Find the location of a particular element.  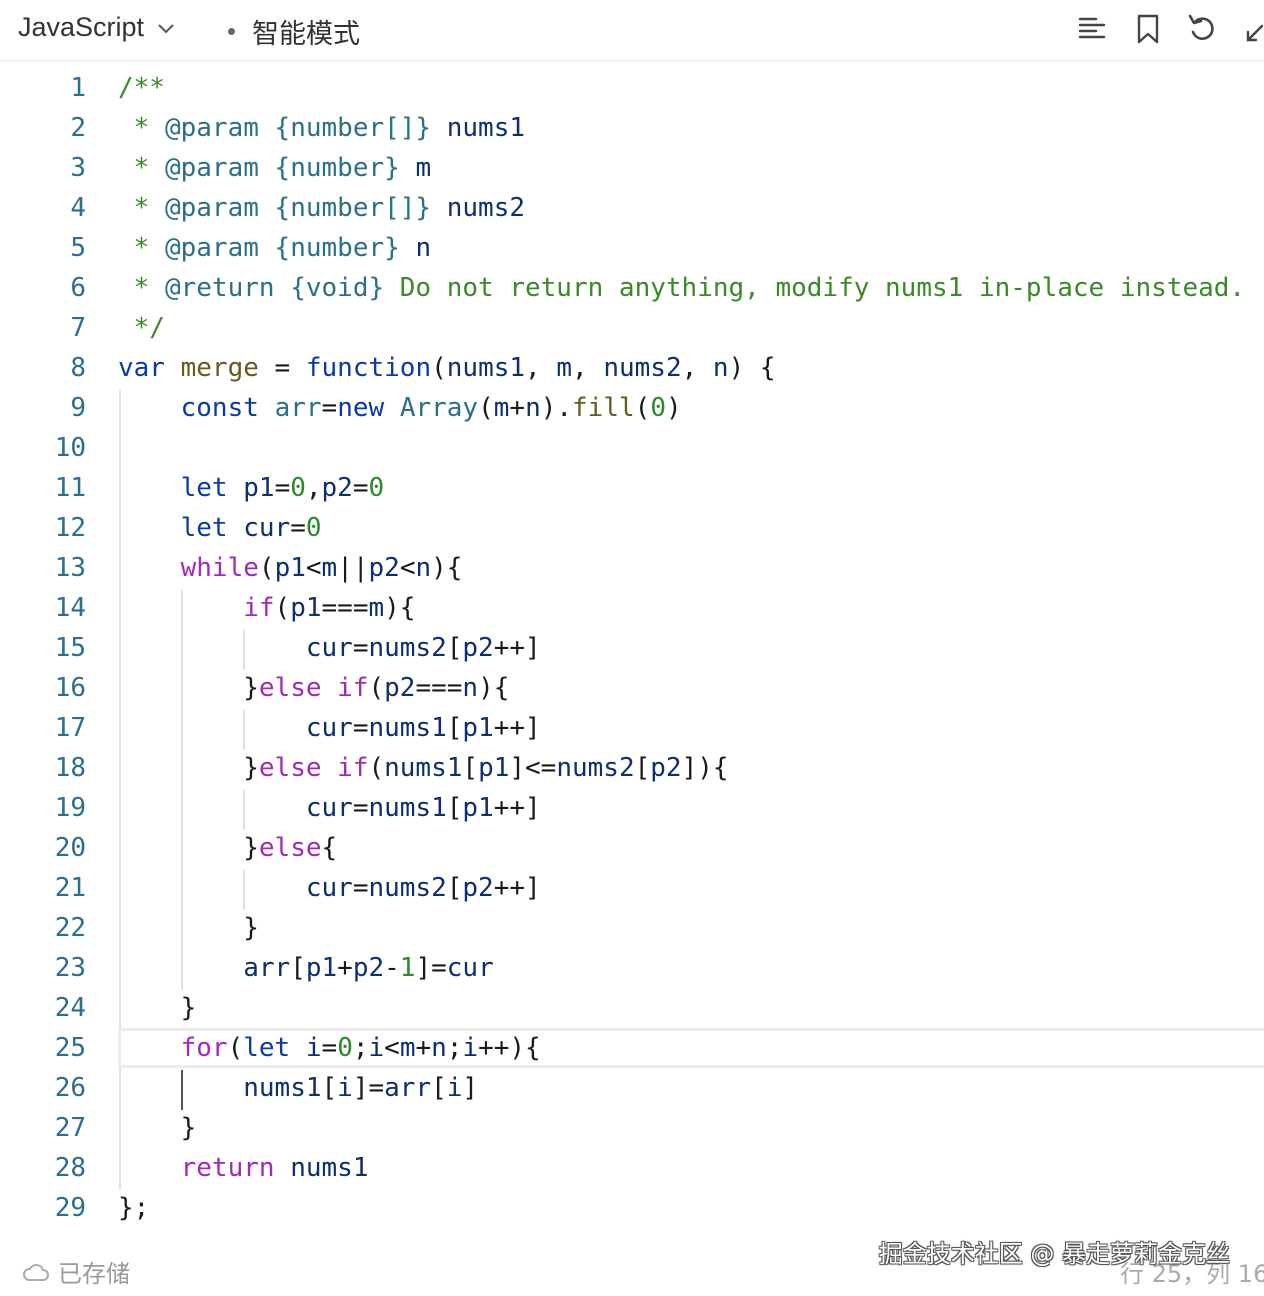

code-token: cur is located at coordinates (470, 968).